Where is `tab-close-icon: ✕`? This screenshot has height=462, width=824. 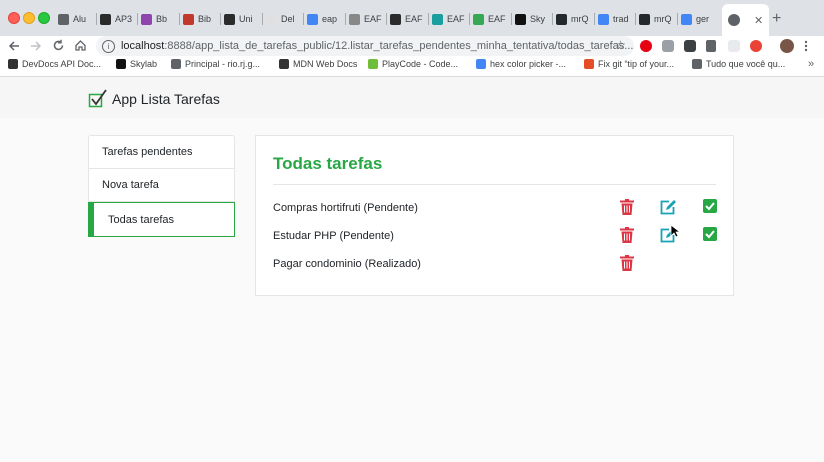 tab-close-icon: ✕ is located at coordinates (758, 20).